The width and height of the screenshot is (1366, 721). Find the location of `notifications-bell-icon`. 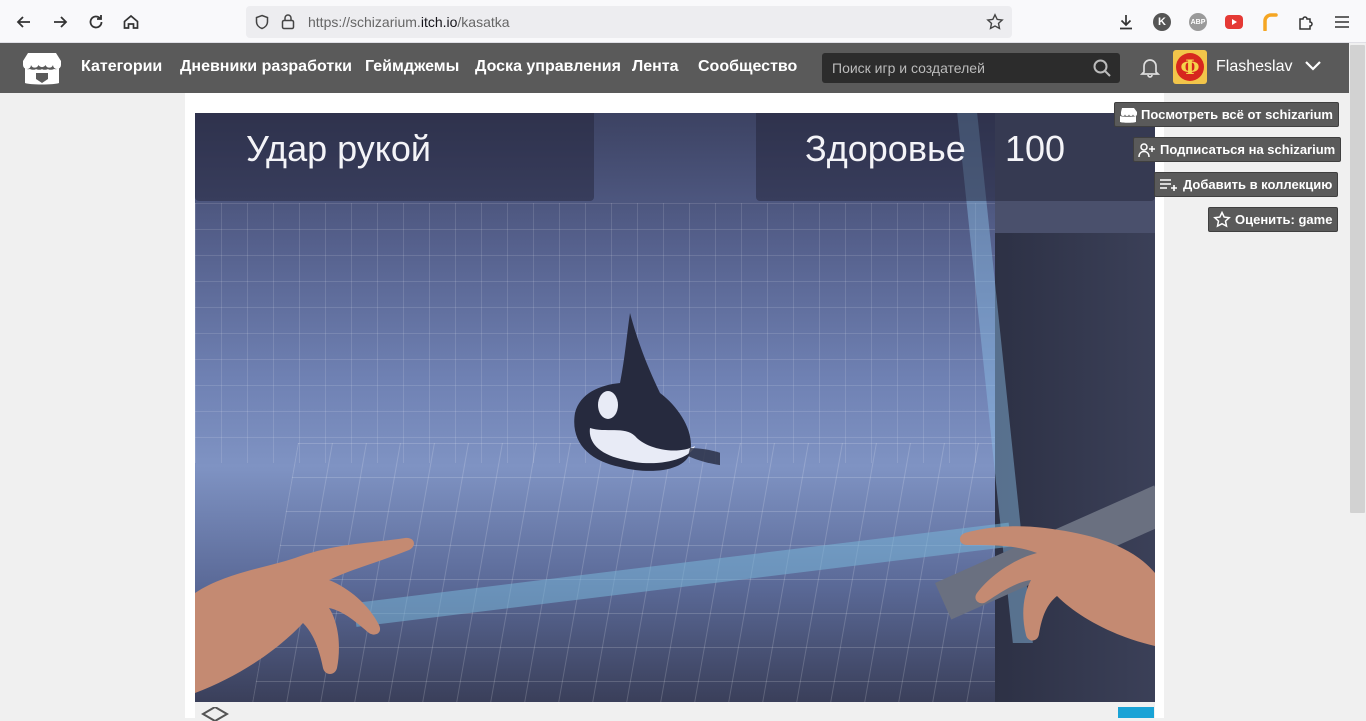

notifications-bell-icon is located at coordinates (1150, 67).